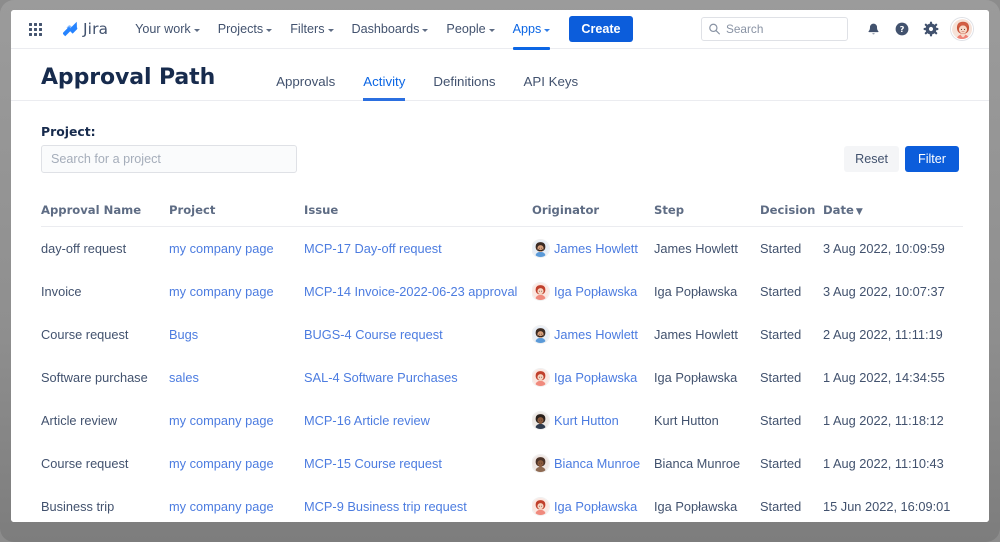  I want to click on reset-button: Reset, so click(871, 159).